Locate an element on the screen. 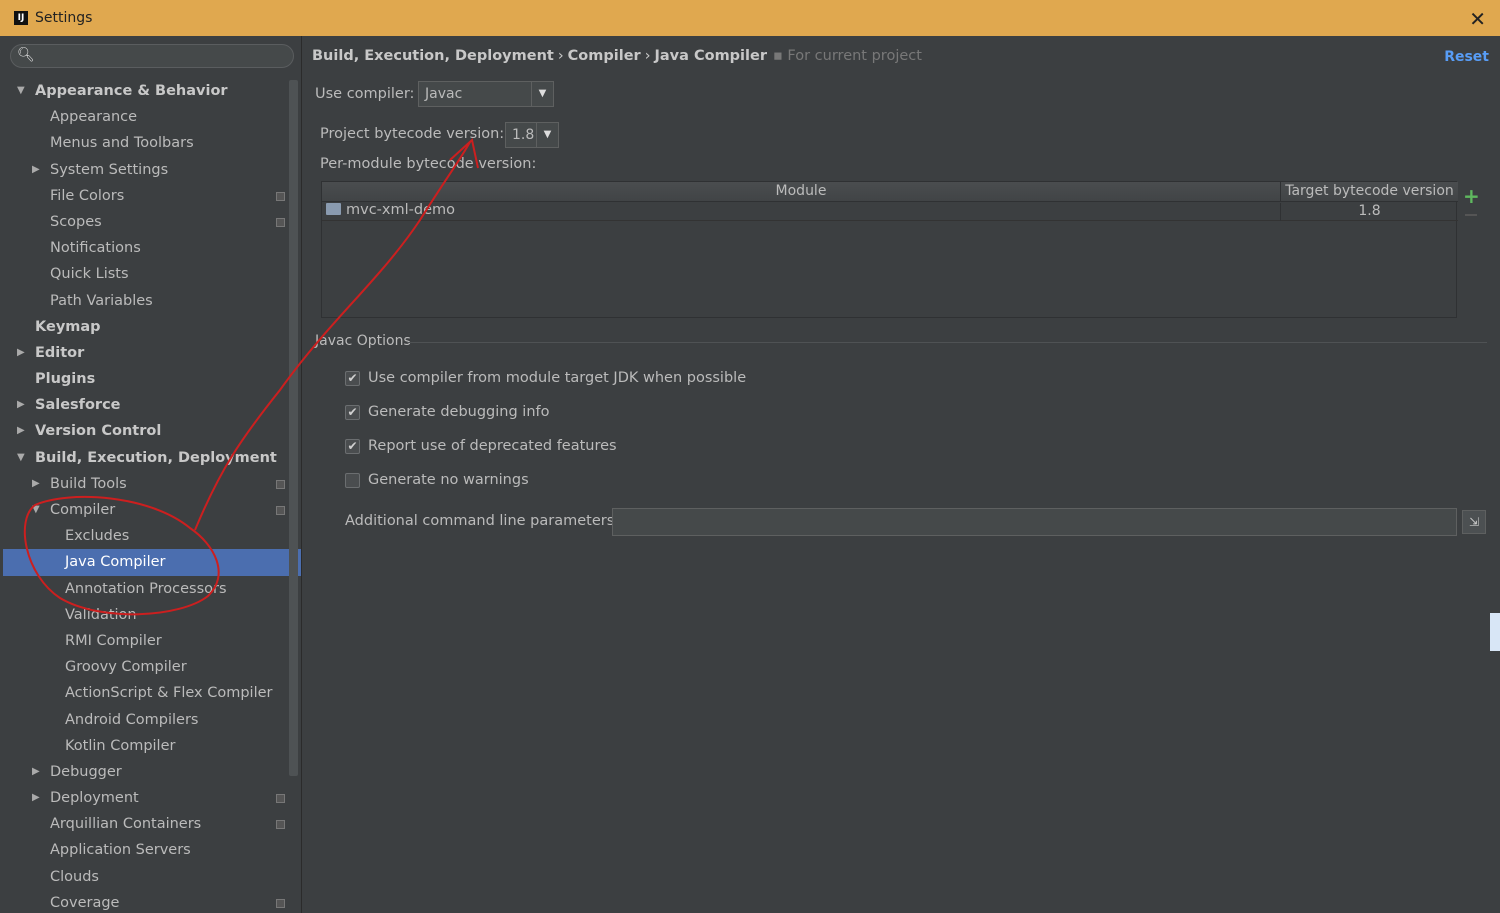 This screenshot has width=1500, height=913. javac-option-checkbox: Generate no warnings is located at coordinates (437, 480).